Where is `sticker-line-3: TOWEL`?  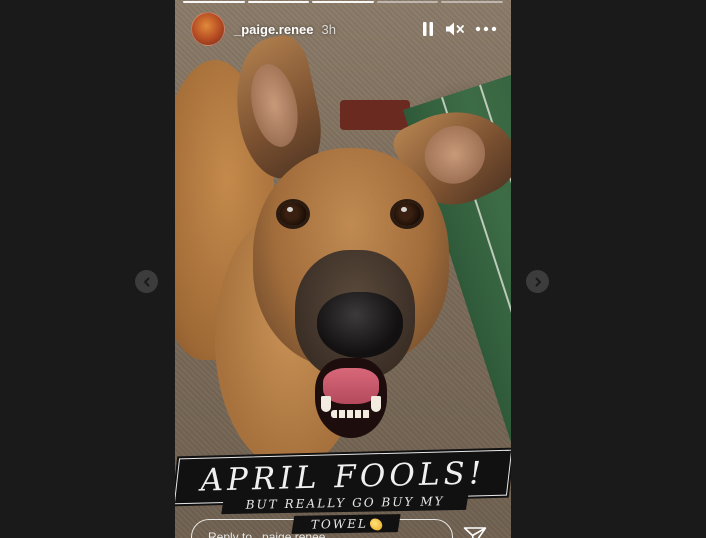
sticker-line-3: TOWEL is located at coordinates (339, 524).